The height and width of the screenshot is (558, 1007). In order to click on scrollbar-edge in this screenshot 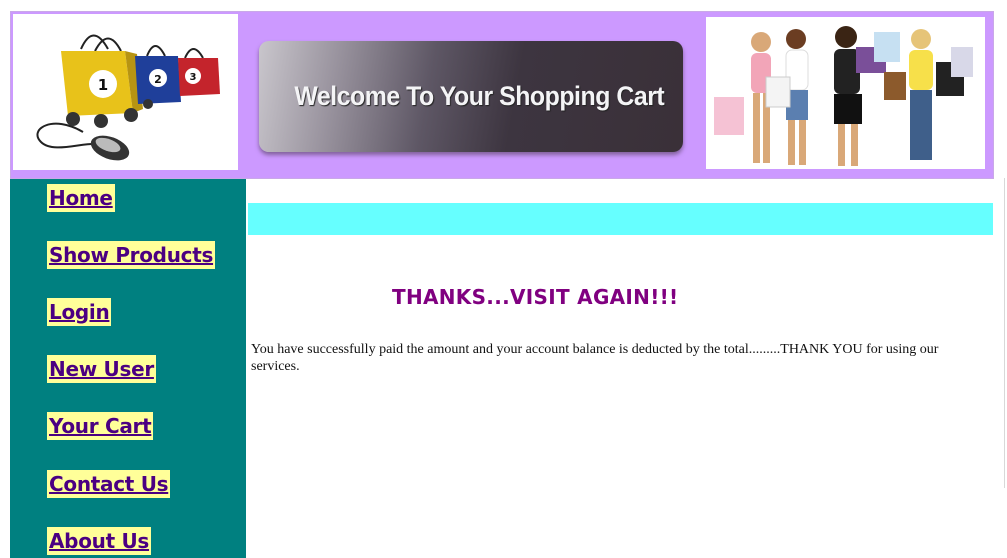, I will do `click(1004, 333)`.